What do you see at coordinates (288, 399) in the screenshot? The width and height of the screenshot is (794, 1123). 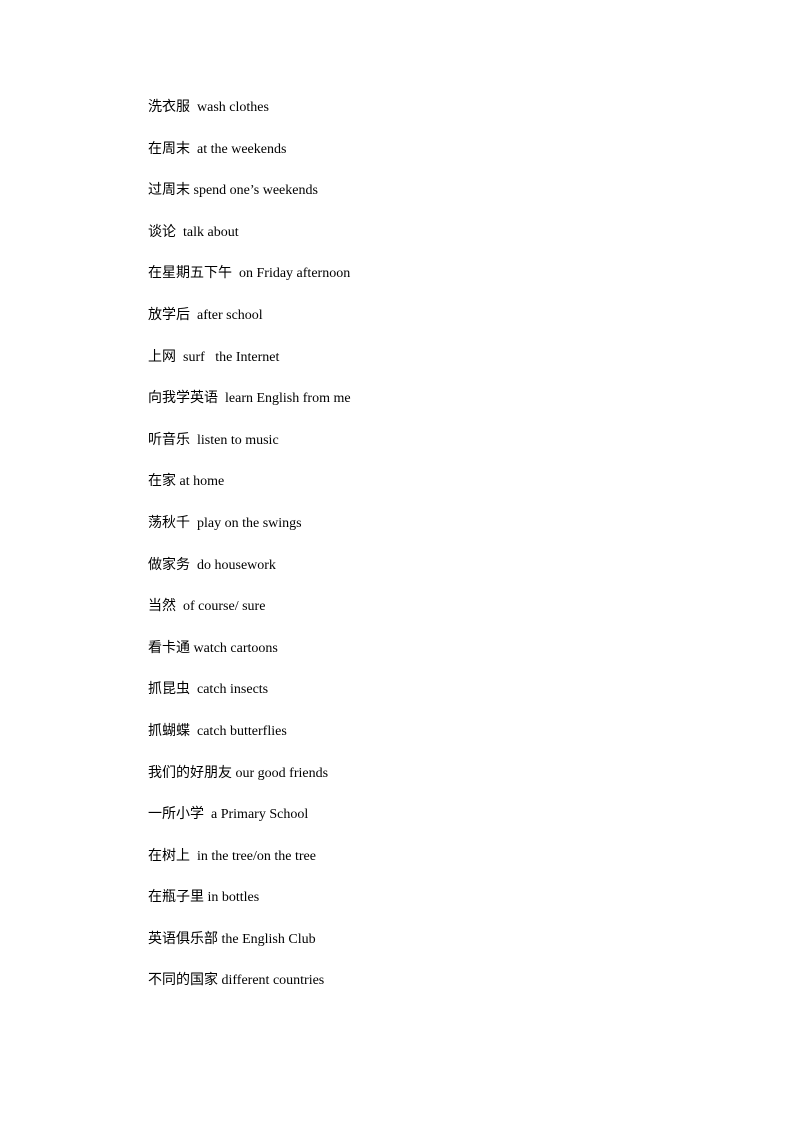 I see `english-translation: learn English from me` at bounding box center [288, 399].